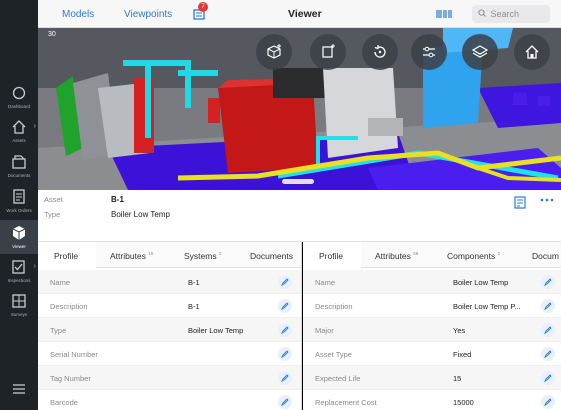 Image resolution: width=561 pixels, height=410 pixels. I want to click on reset-view-button, so click(380, 52).